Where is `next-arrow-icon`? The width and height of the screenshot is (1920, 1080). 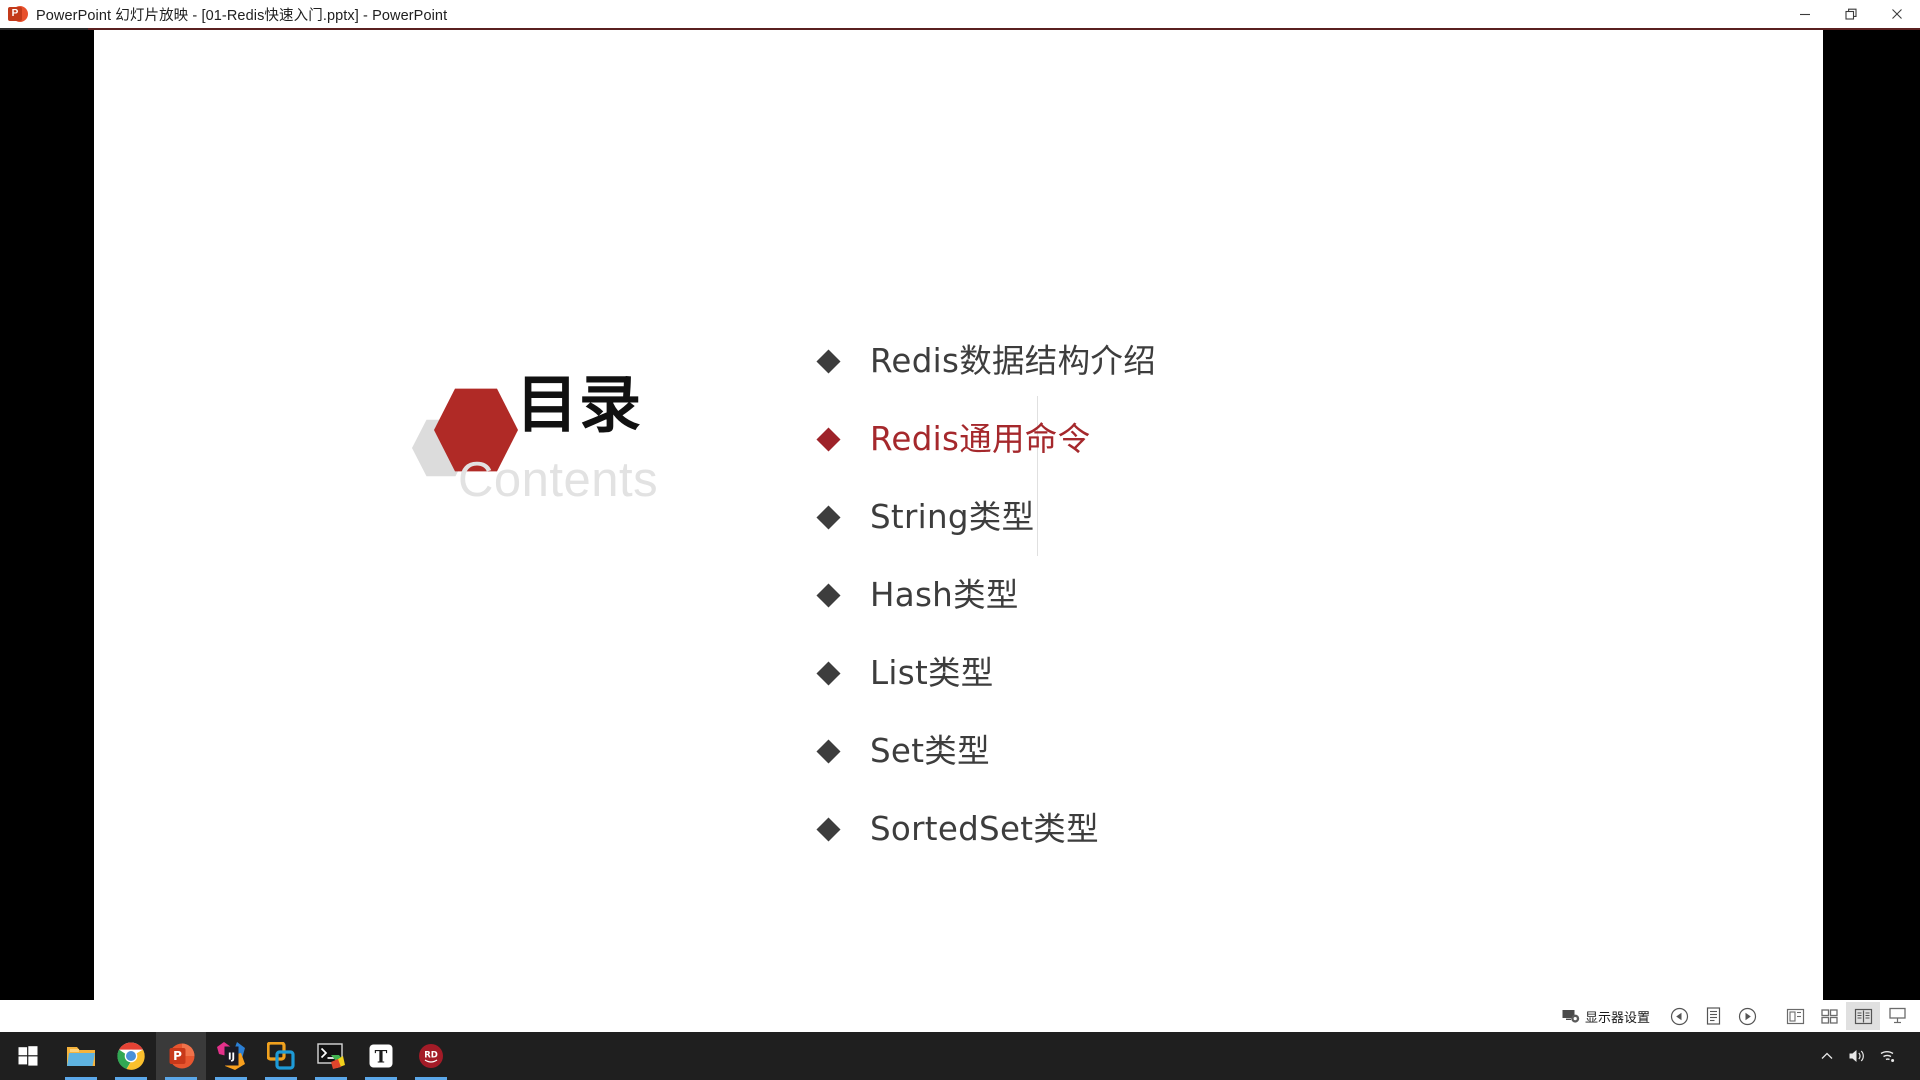 next-arrow-icon is located at coordinates (1747, 1016).